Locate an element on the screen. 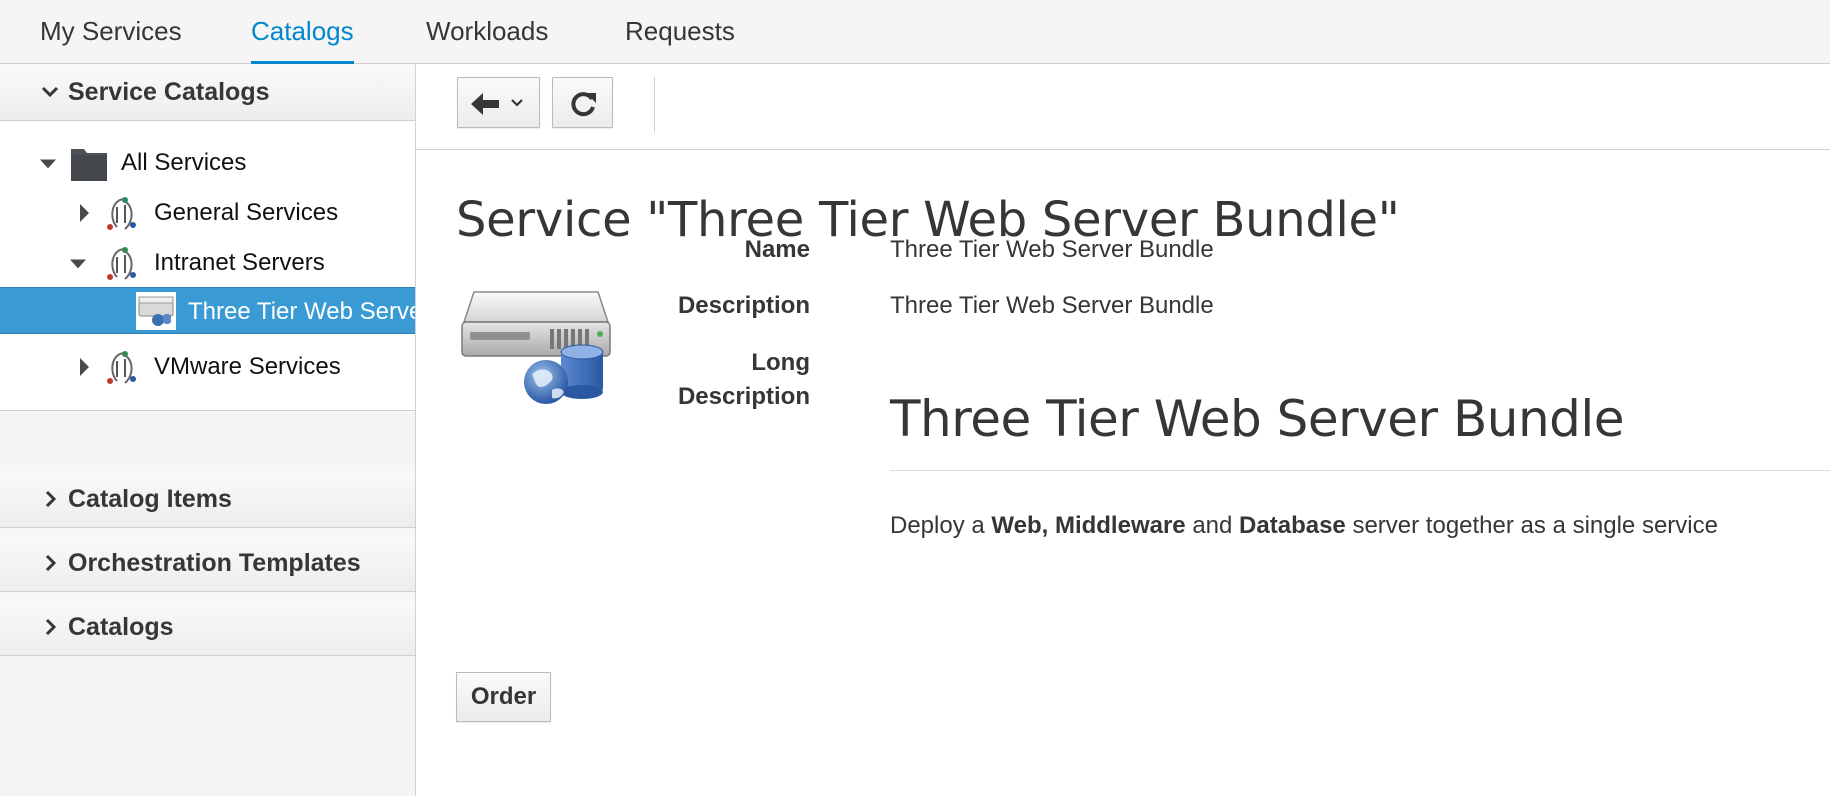  long-description-heading: Three Tier Web Server Bundle is located at coordinates (1257, 419).